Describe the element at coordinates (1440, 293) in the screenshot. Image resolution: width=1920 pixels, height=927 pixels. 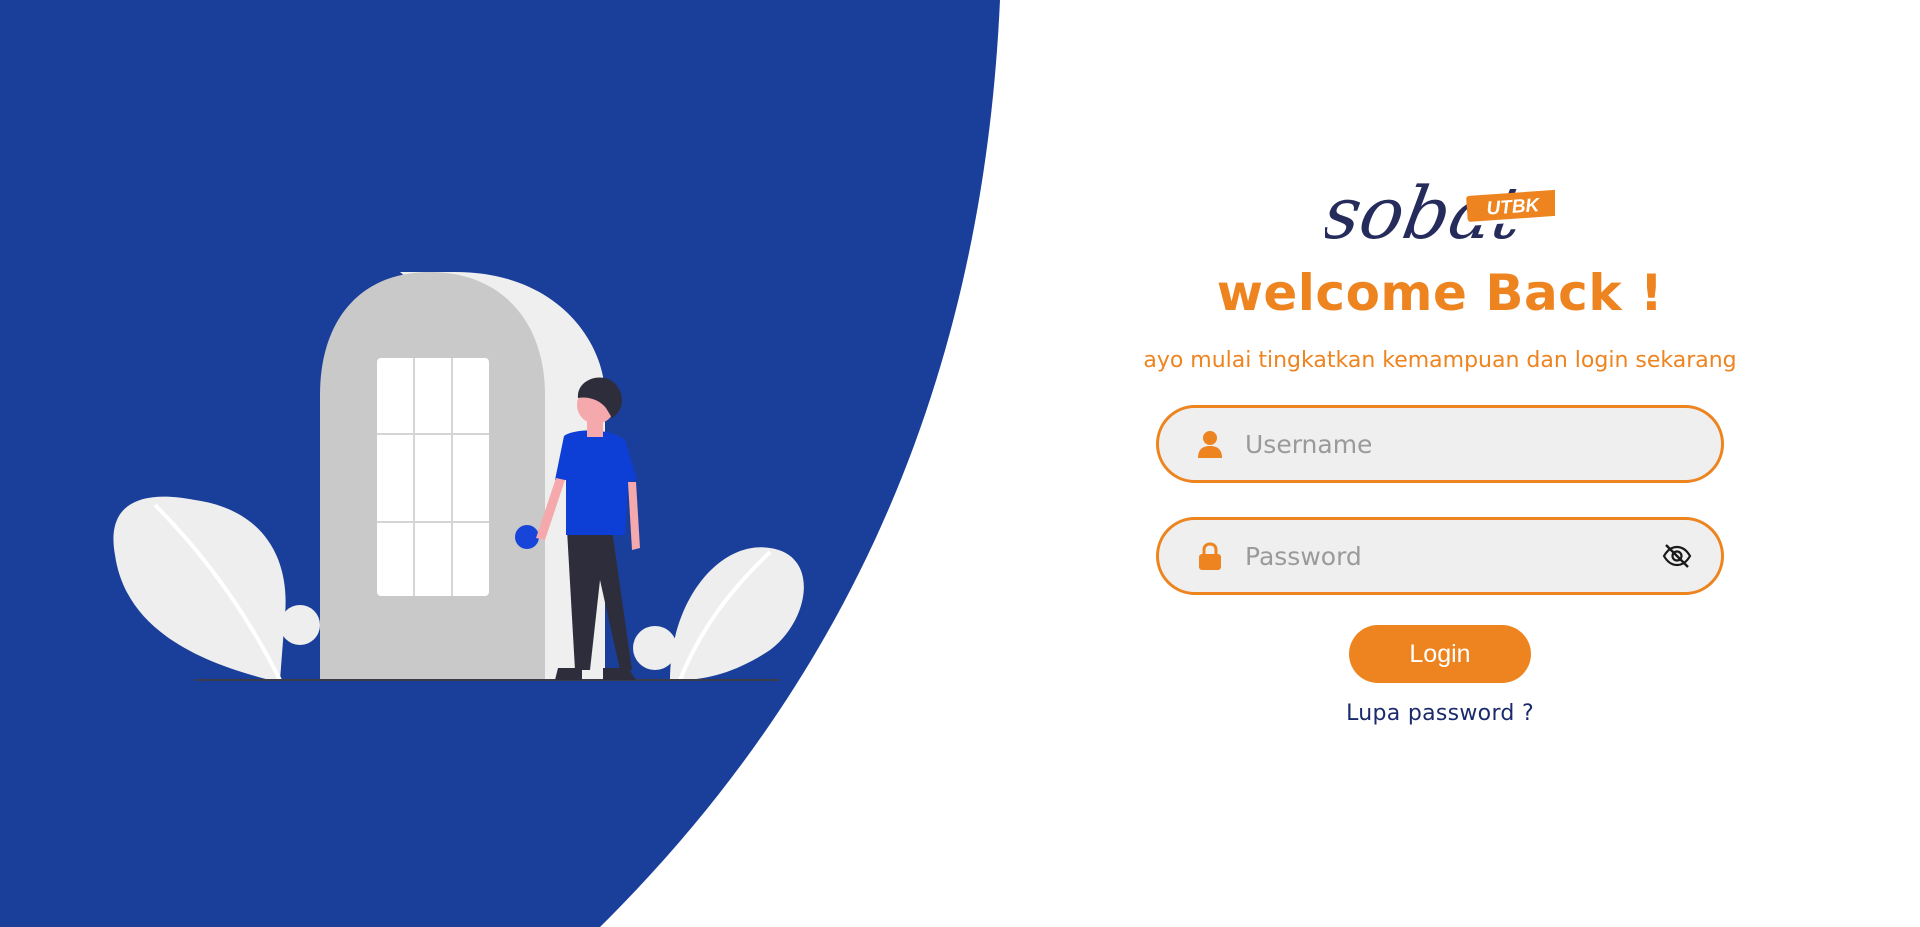
I see `welcome-title: welcome Back !` at that location.